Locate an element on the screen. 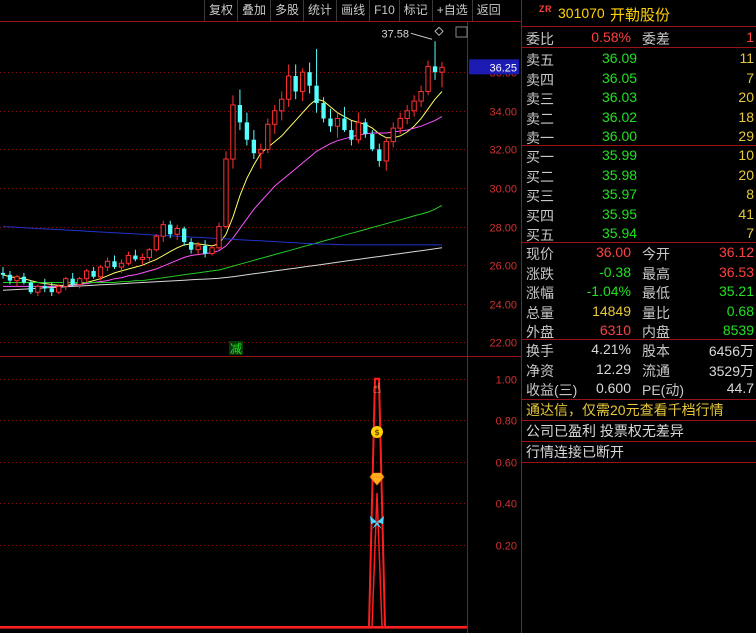 The width and height of the screenshot is (756, 633). quote-row: 涨跌 -0.38 最高 36.53 is located at coordinates (639, 272).